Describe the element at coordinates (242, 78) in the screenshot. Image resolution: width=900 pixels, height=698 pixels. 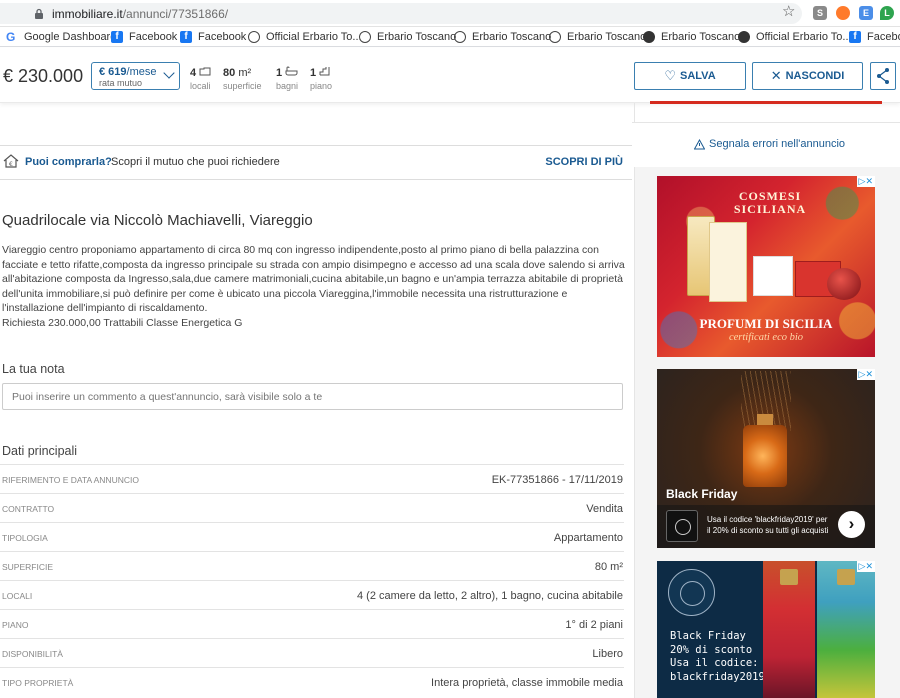
I see `feature-surface: 80 m² superficie` at that location.